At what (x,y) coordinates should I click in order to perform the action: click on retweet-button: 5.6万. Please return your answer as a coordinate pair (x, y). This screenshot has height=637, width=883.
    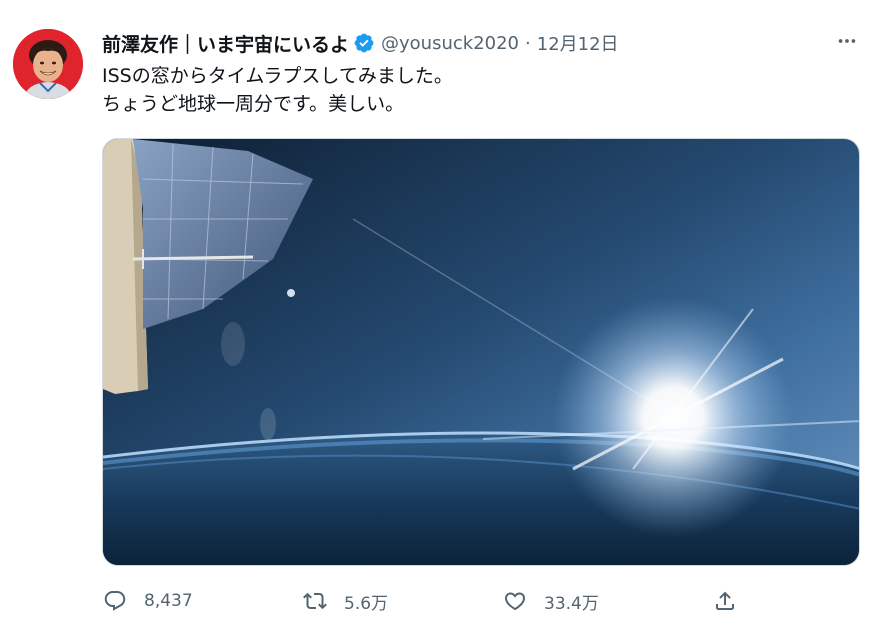
    Looking at the image, I should click on (345, 601).